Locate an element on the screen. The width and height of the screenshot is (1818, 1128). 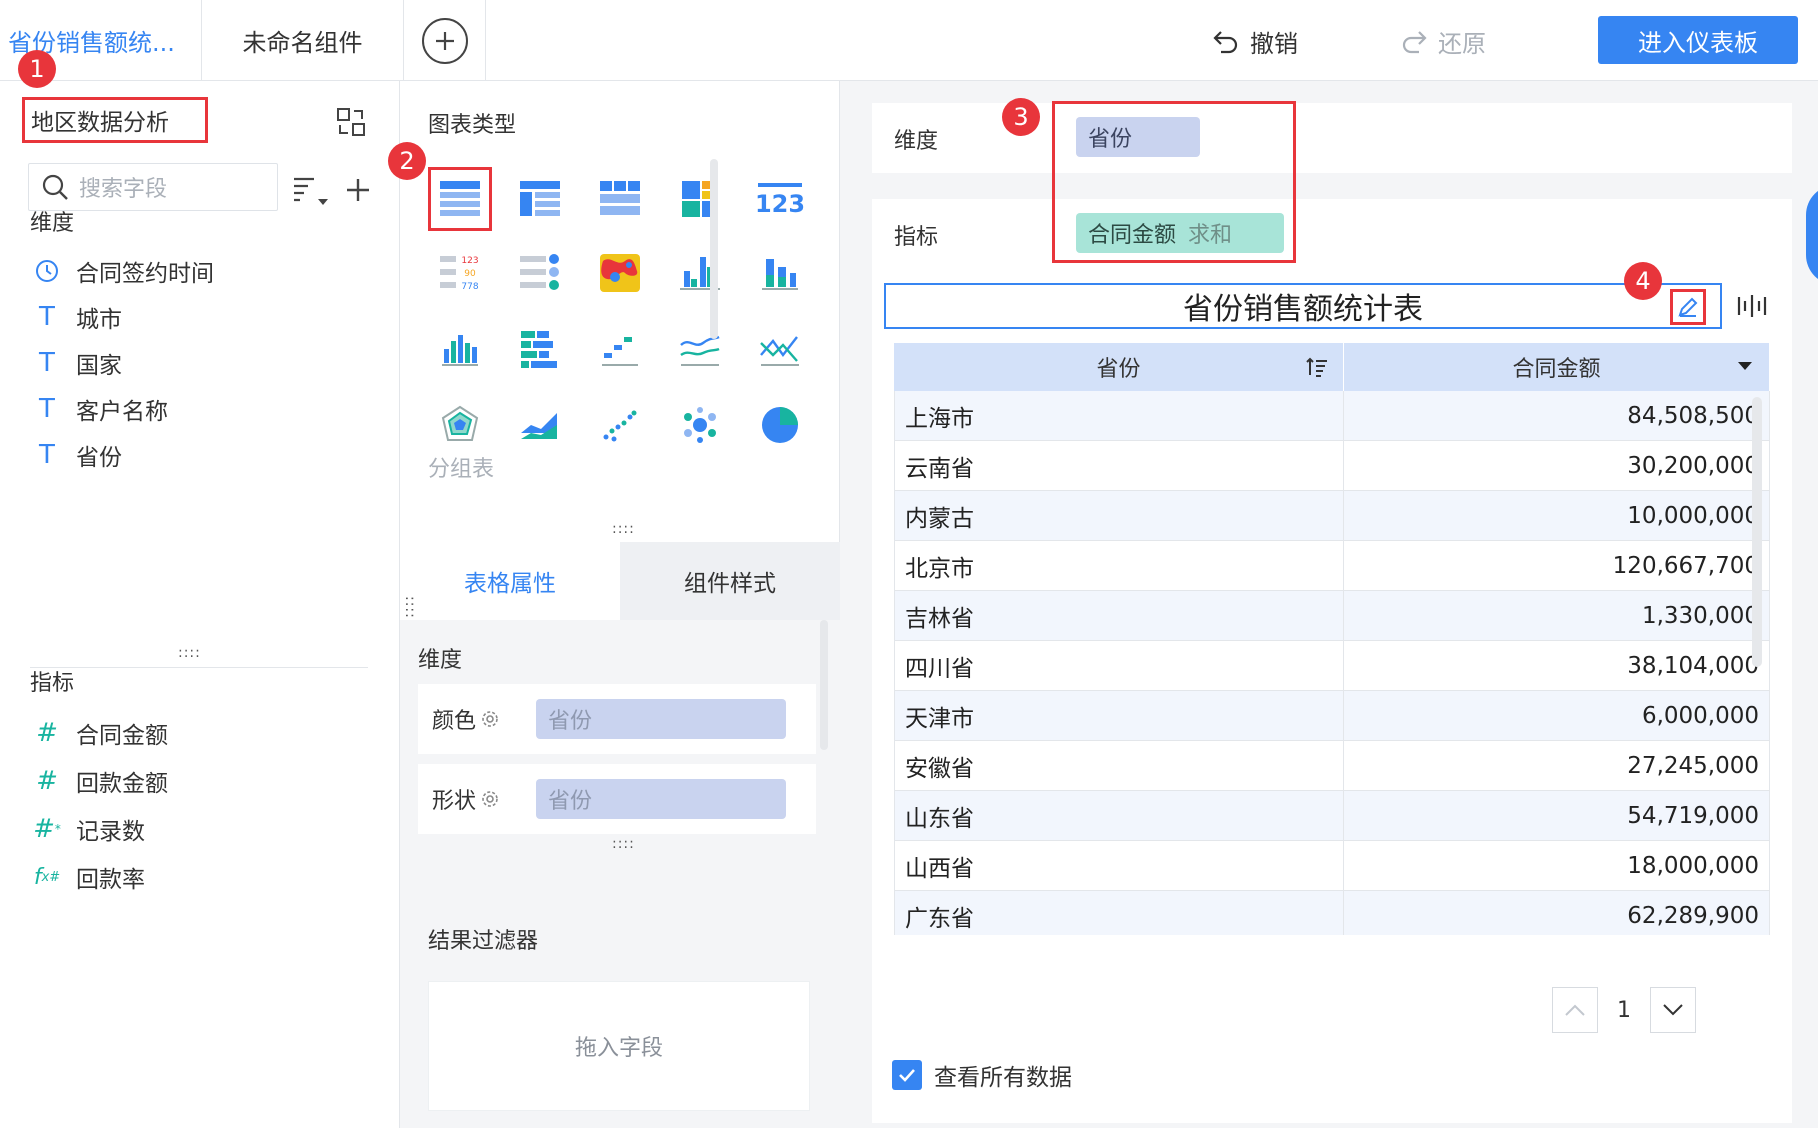
column-chart-type-icon is located at coordinates (460, 349).